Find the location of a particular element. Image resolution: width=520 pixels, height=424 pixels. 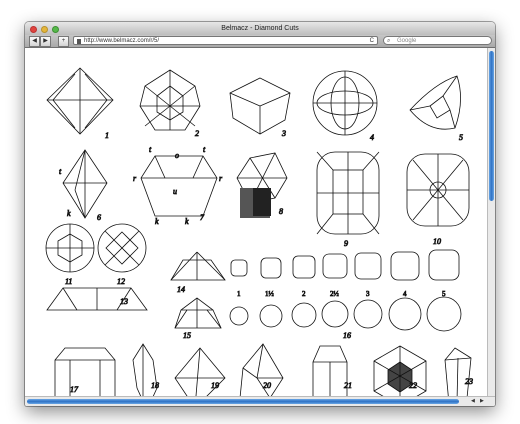

facet-letter-k3: k is located at coordinates (69, 213).